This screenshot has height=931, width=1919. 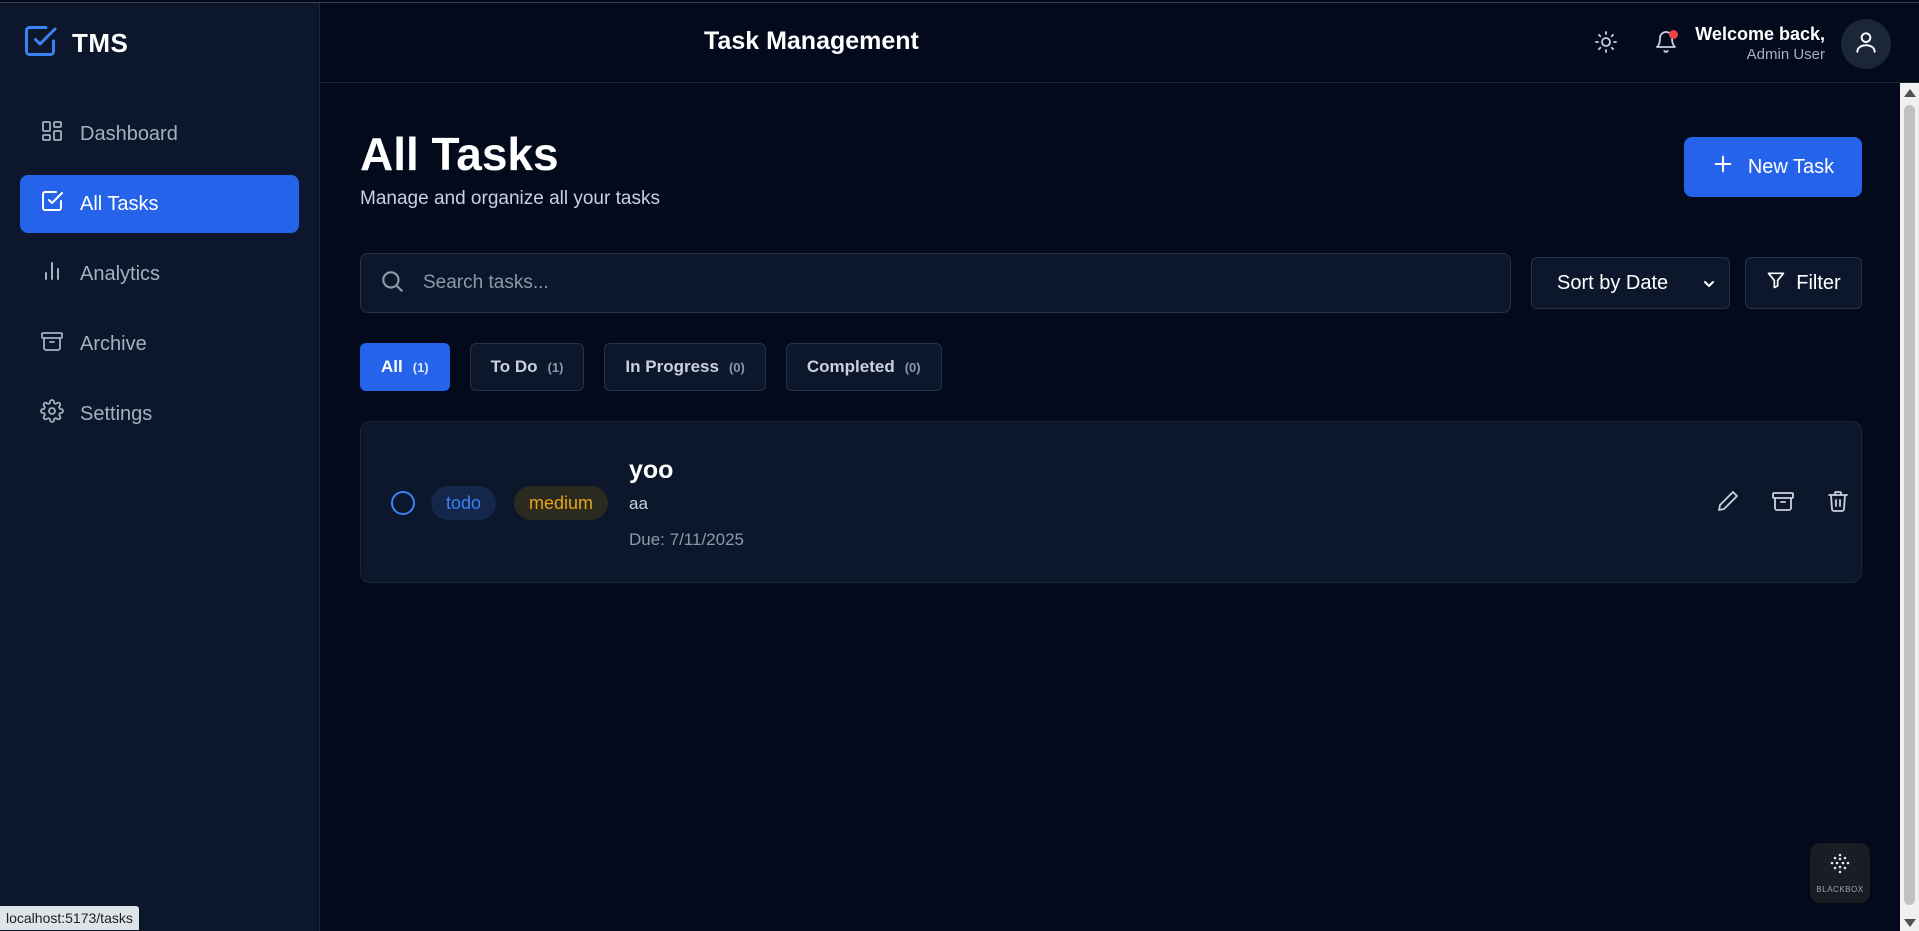 I want to click on notifications-button, so click(x=1666, y=44).